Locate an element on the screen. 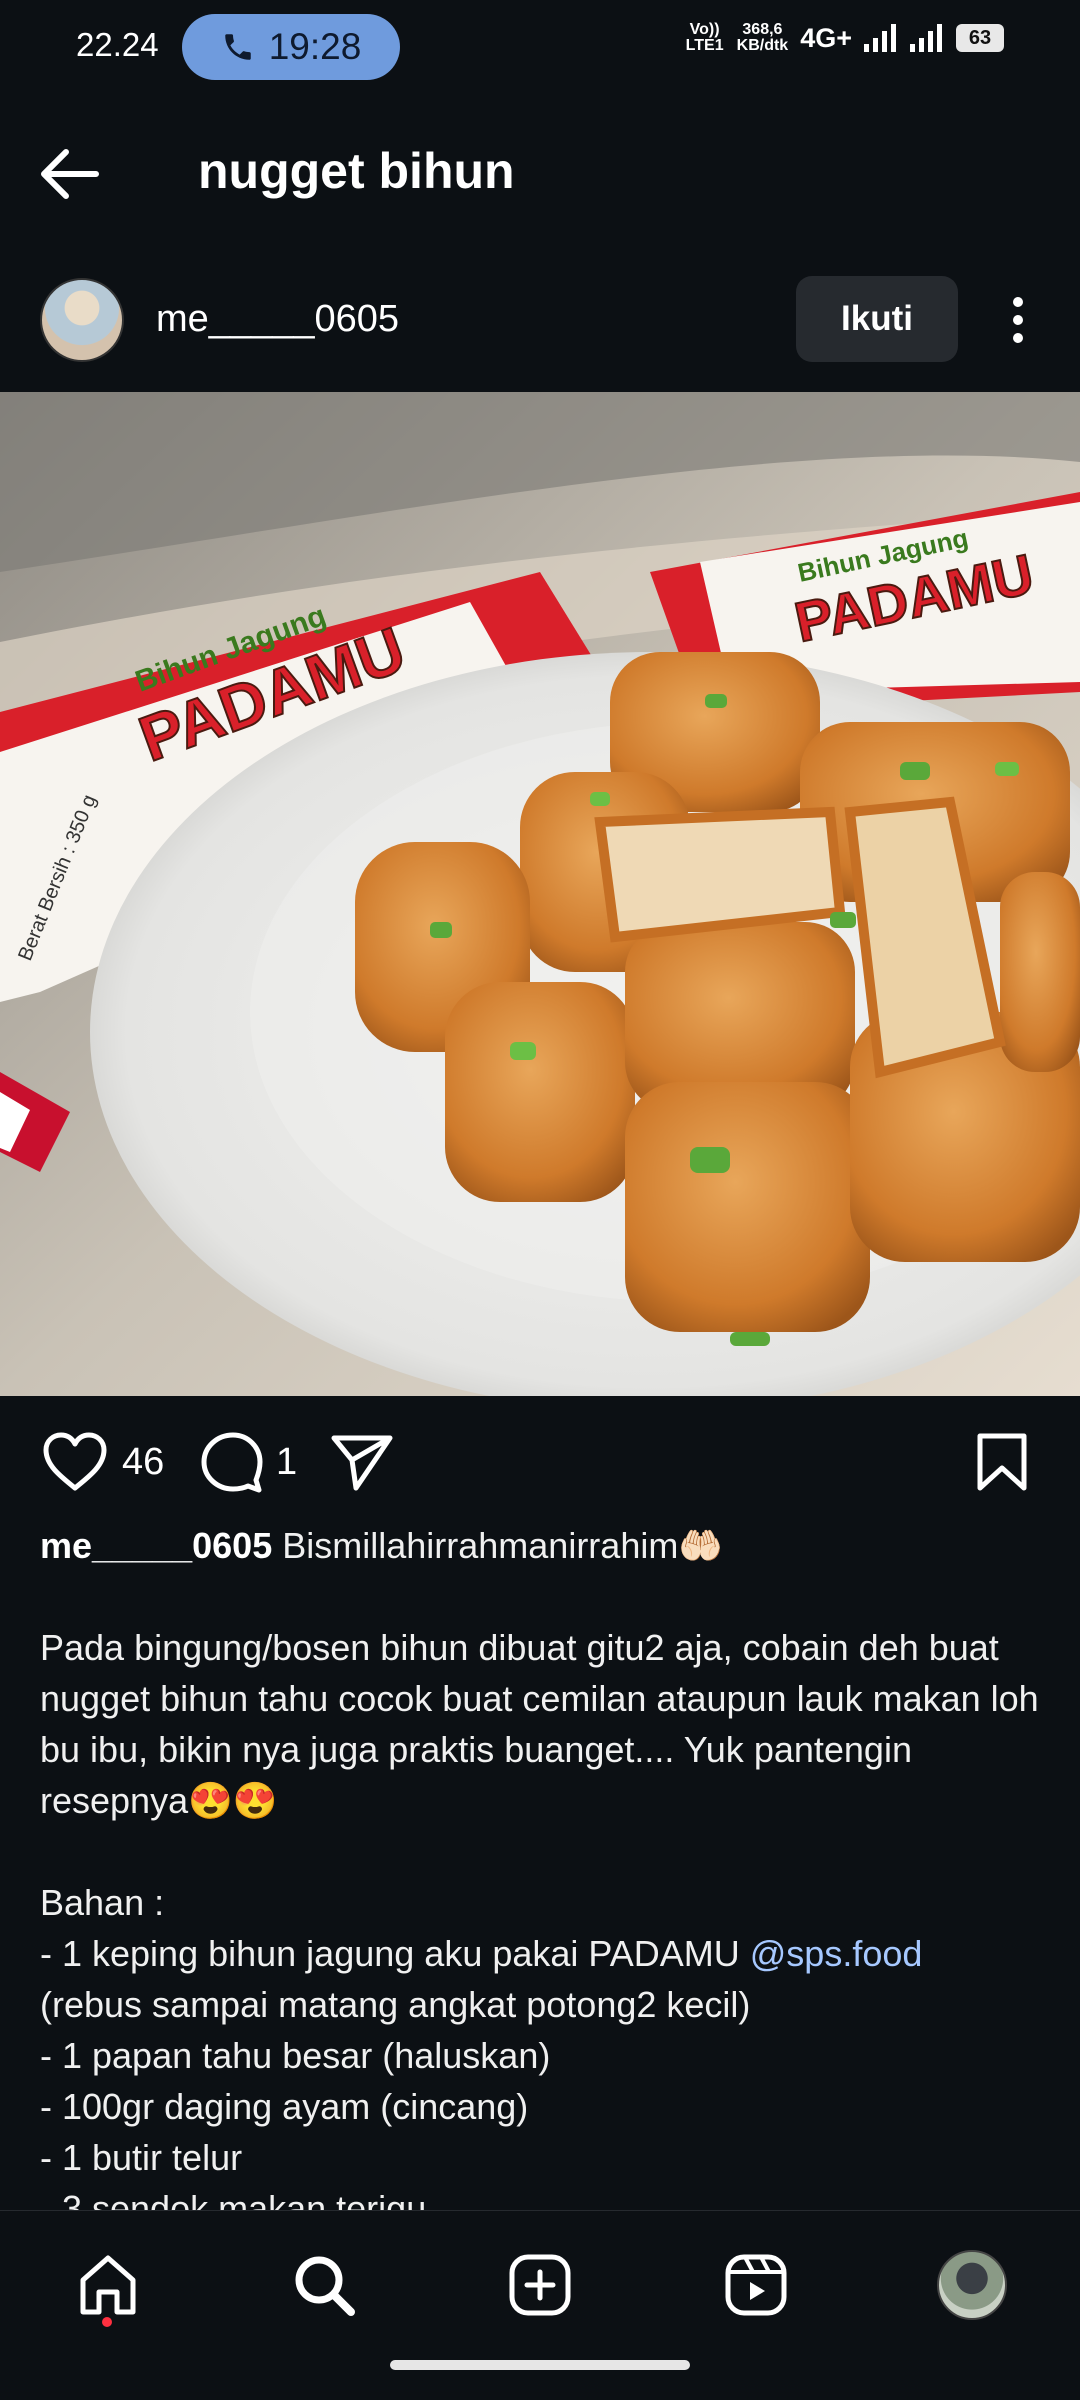 The height and width of the screenshot is (2400, 1080). reels-icon is located at coordinates (756, 2285).